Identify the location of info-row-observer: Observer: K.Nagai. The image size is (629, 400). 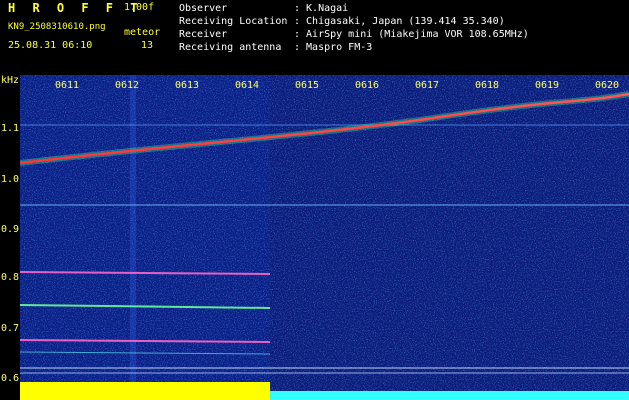
(264, 8).